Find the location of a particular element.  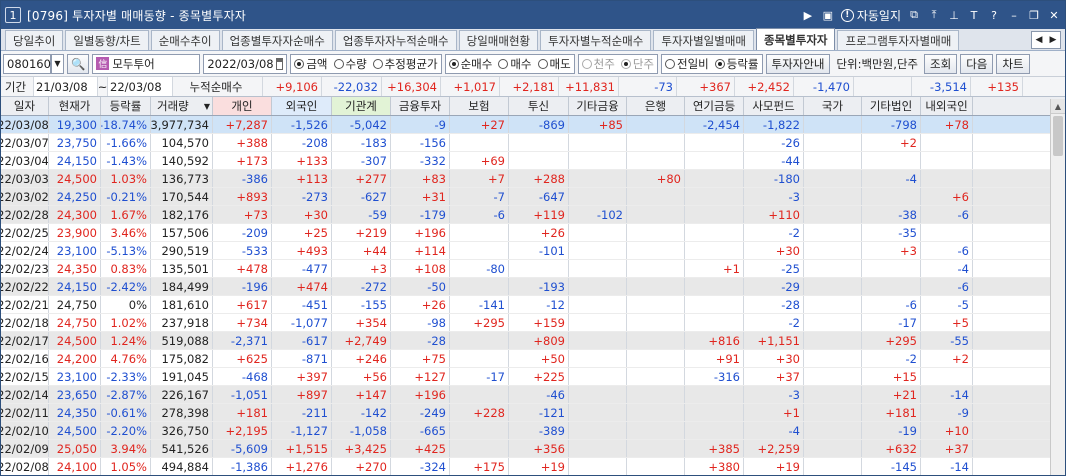

chevron-down-icon: ▼ is located at coordinates (57, 63).